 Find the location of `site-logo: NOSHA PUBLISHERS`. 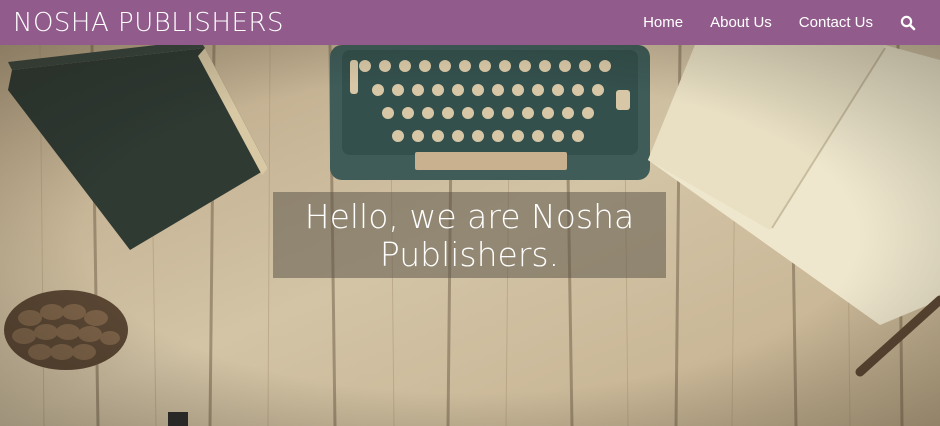

site-logo: NOSHA PUBLISHERS is located at coordinates (148, 23).